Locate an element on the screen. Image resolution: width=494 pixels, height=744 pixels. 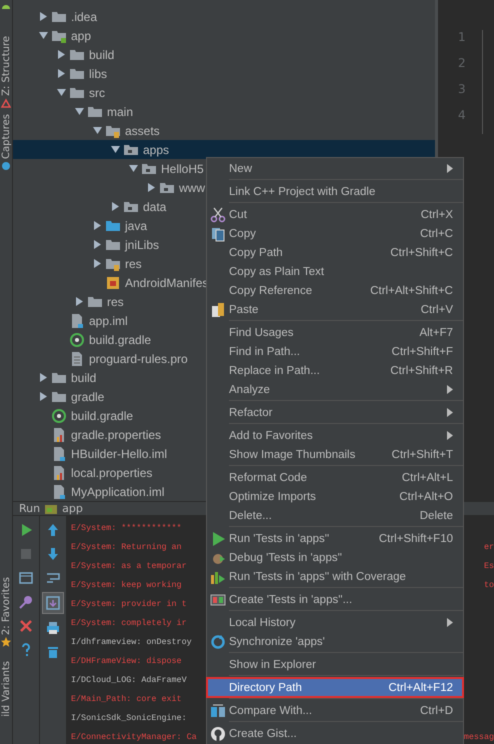
file-name: assets is located at coordinates (142, 131).